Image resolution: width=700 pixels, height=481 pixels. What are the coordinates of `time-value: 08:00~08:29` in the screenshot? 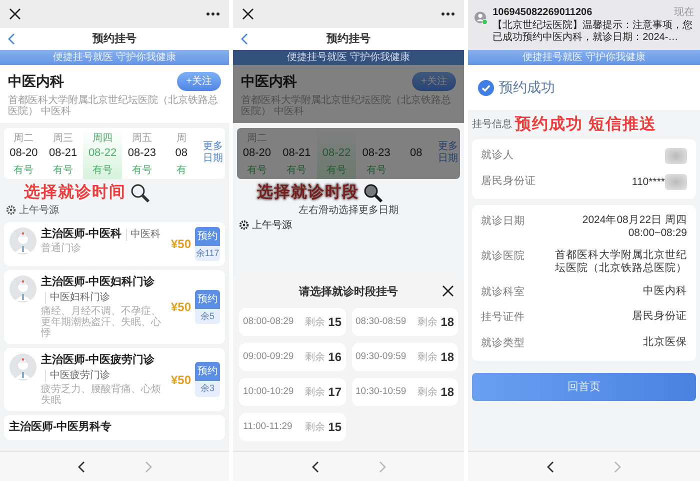 It's located at (657, 233).